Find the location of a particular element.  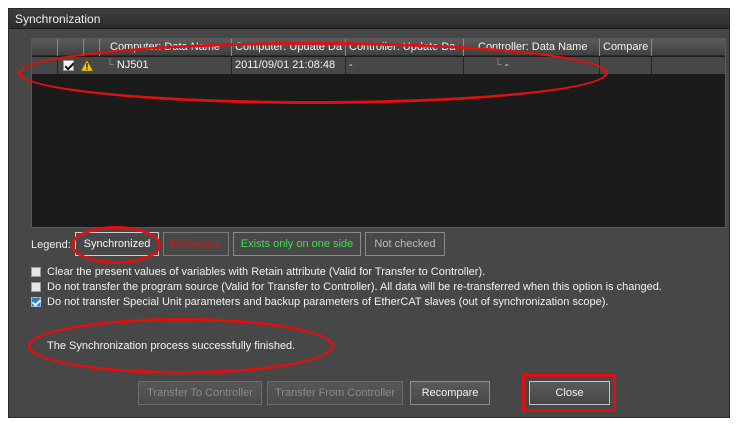

recompare-button: Recompare is located at coordinates (450, 393).